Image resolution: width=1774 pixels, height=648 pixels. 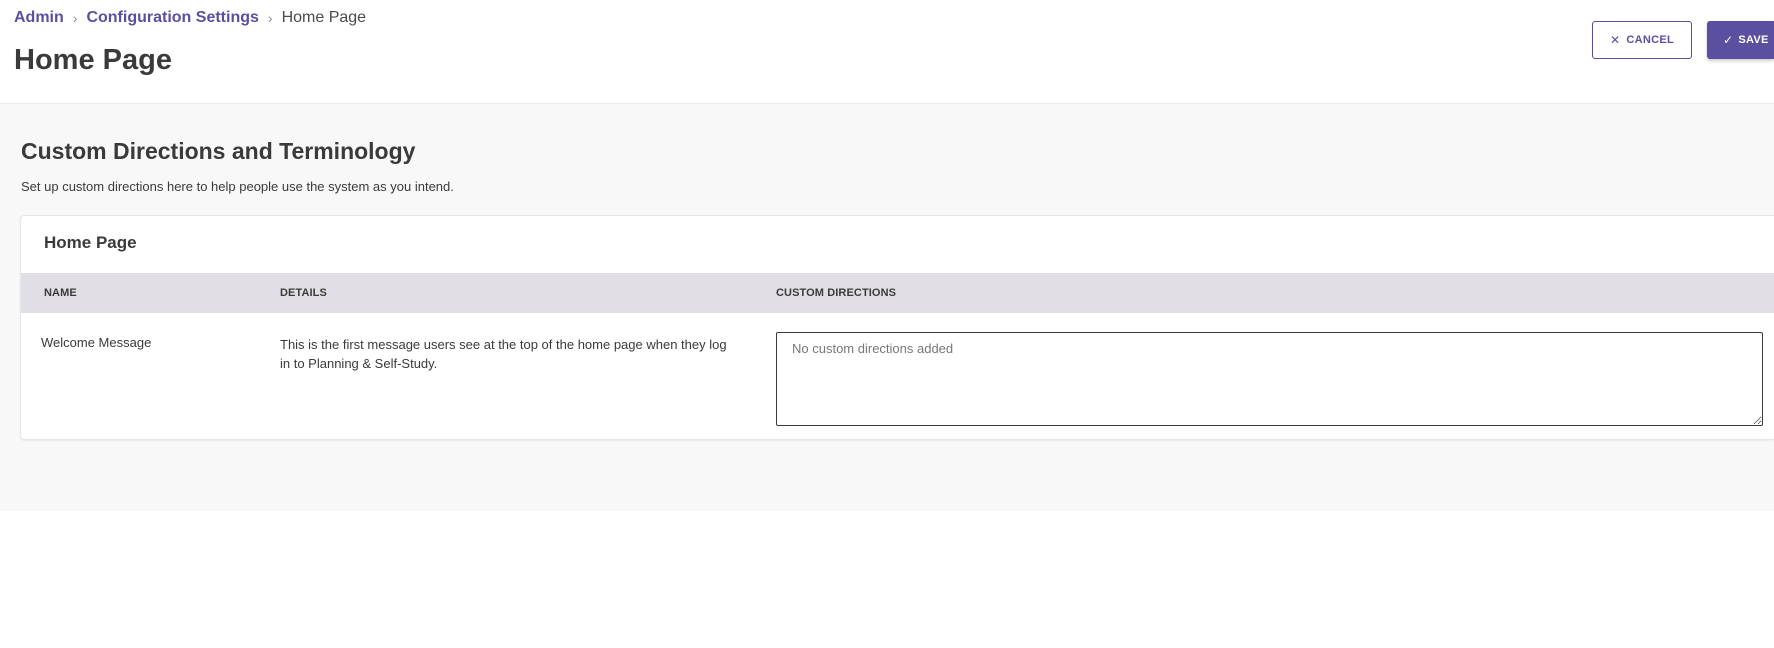 I want to click on row-name: Welcome Message, so click(x=96, y=342).